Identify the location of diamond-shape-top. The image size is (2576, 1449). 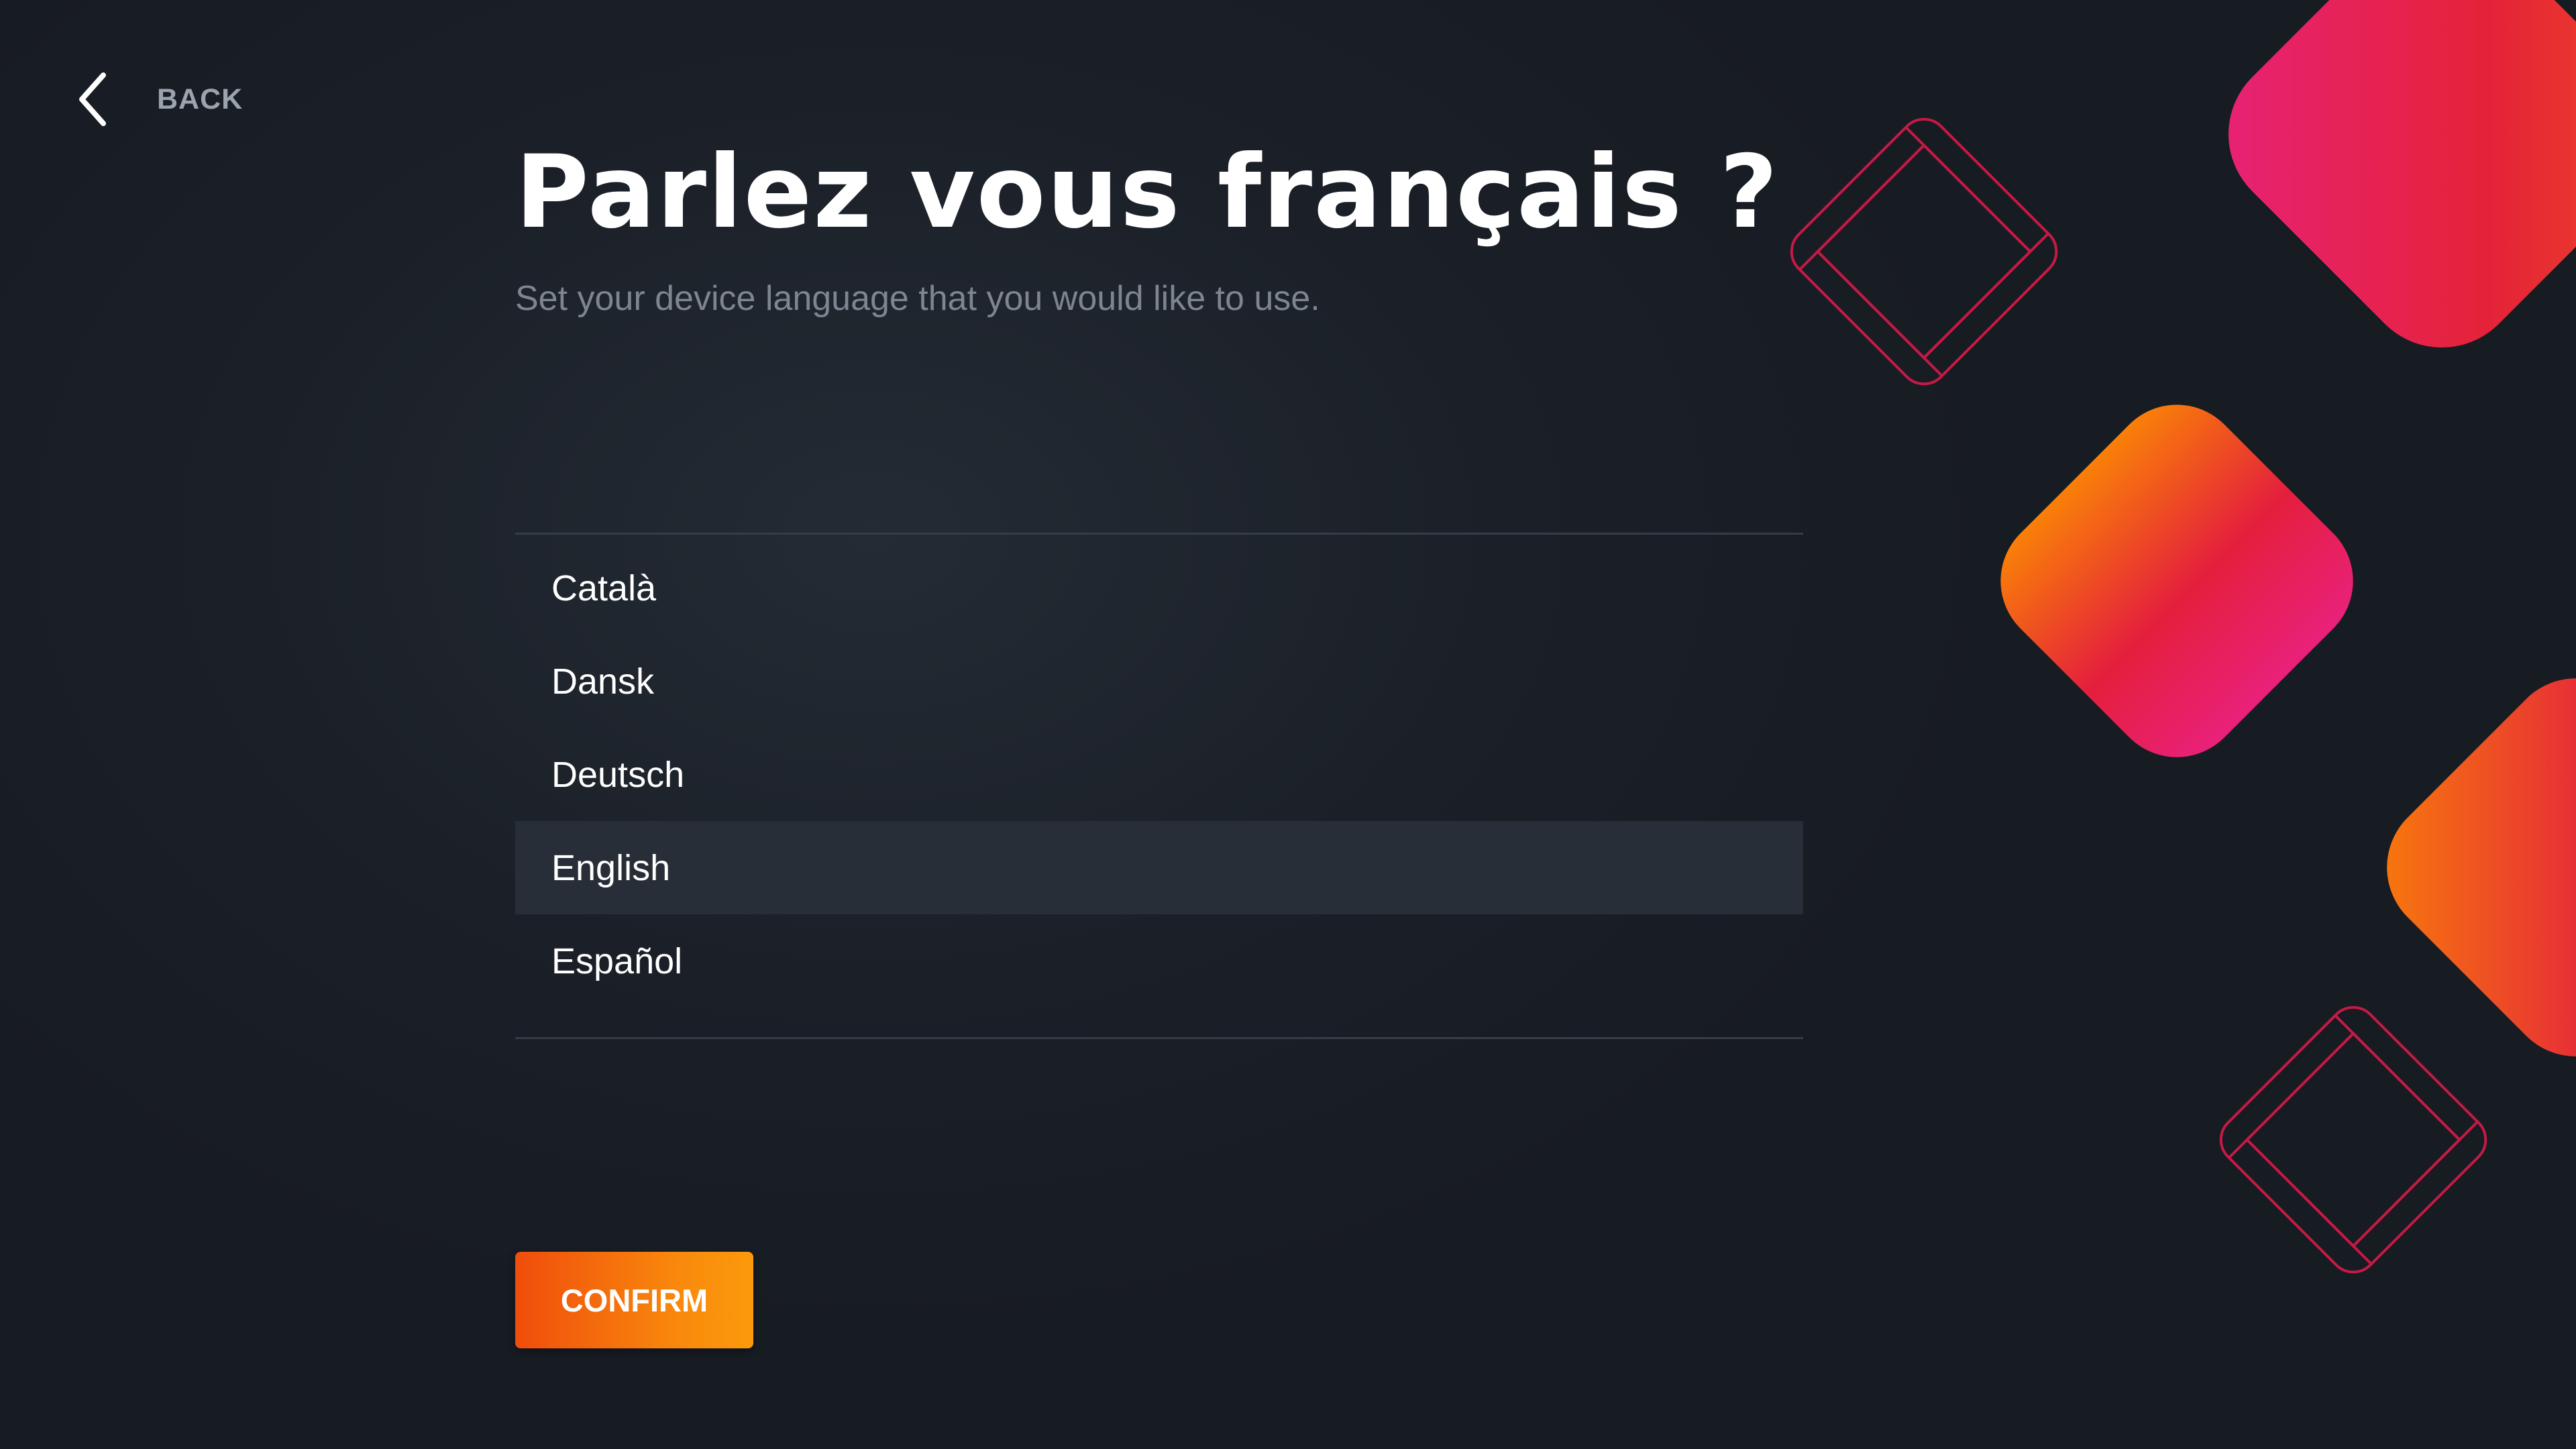
(2402, 173).